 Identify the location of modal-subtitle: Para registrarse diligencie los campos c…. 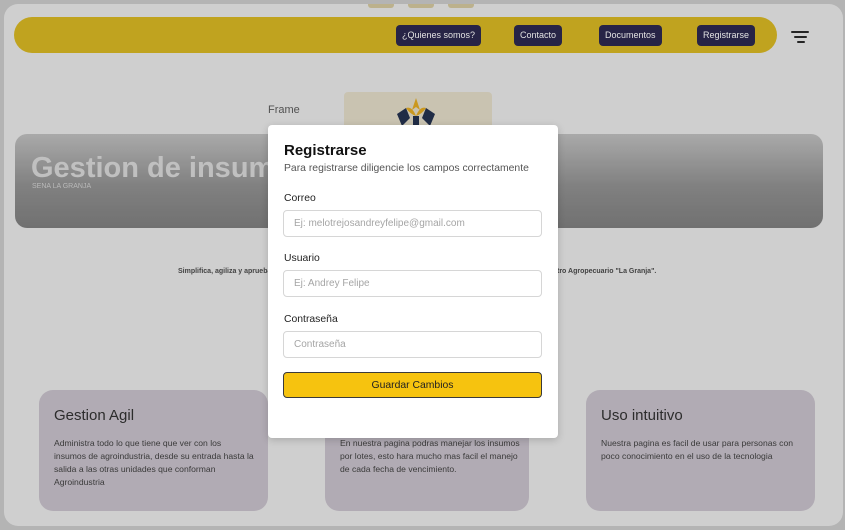
(406, 168).